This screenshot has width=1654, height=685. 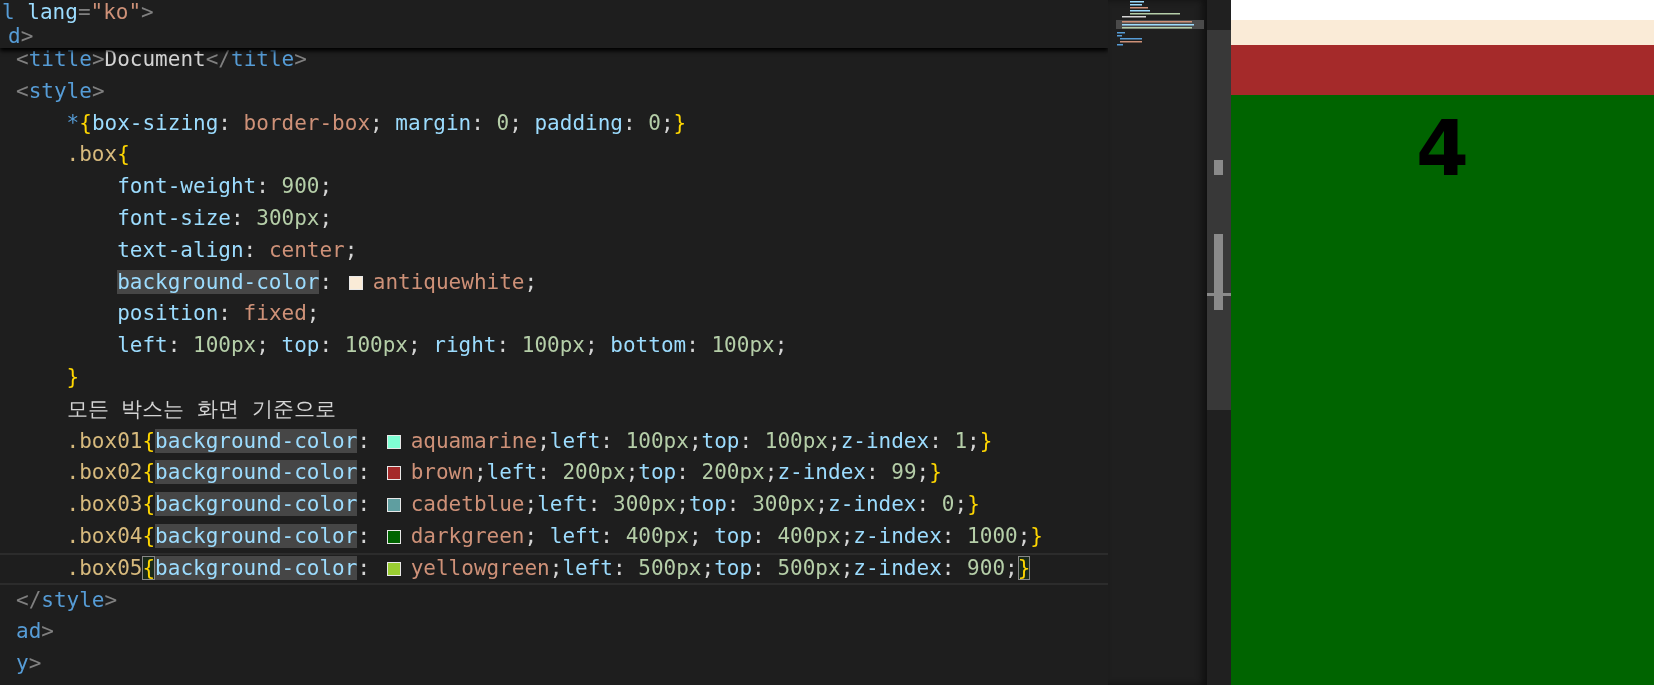 I want to click on code-token: right, so click(x=465, y=345).